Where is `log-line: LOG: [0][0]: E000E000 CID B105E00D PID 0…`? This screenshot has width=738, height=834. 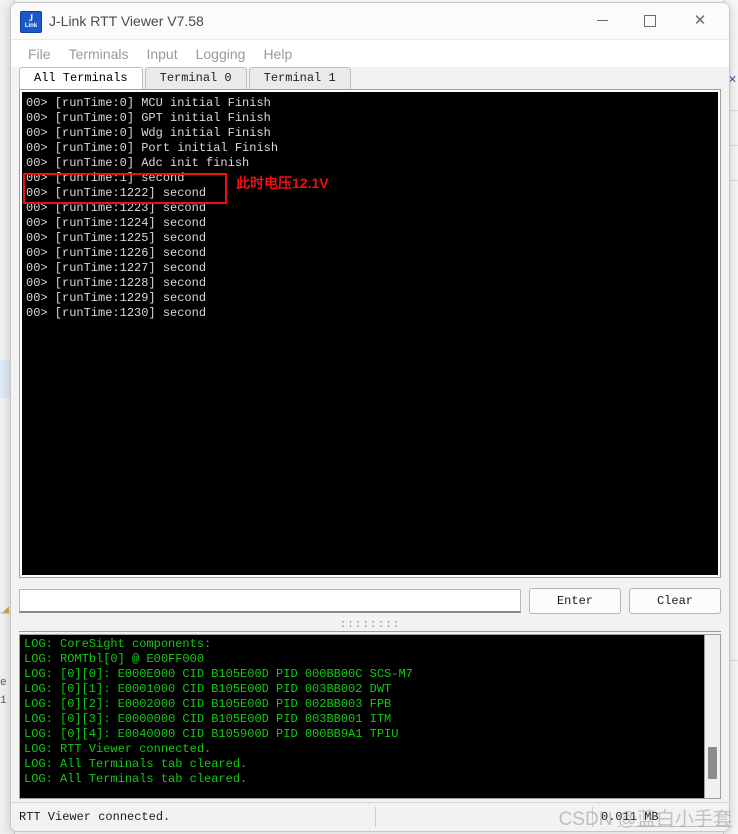 log-line: LOG: [0][0]: E000E000 CID B105E00D PID 0… is located at coordinates (218, 674).